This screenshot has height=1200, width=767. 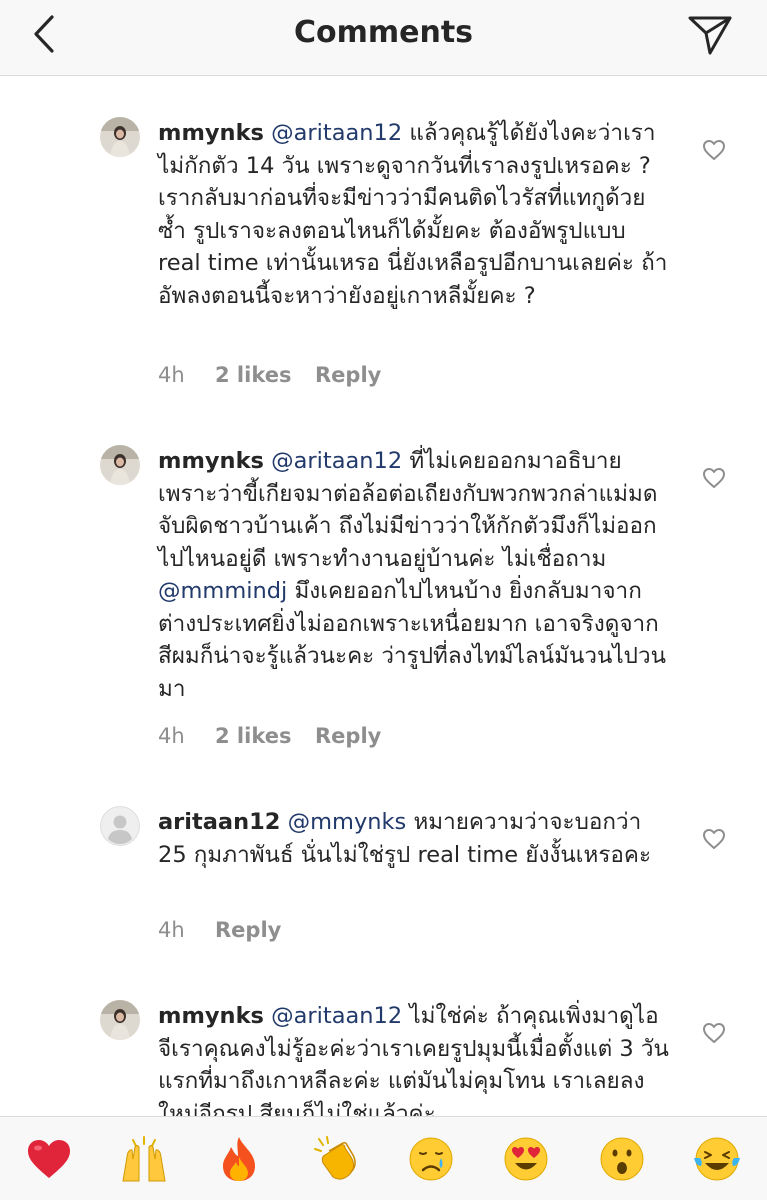 I want to click on surprised-face-icon, so click(x=622, y=1159).